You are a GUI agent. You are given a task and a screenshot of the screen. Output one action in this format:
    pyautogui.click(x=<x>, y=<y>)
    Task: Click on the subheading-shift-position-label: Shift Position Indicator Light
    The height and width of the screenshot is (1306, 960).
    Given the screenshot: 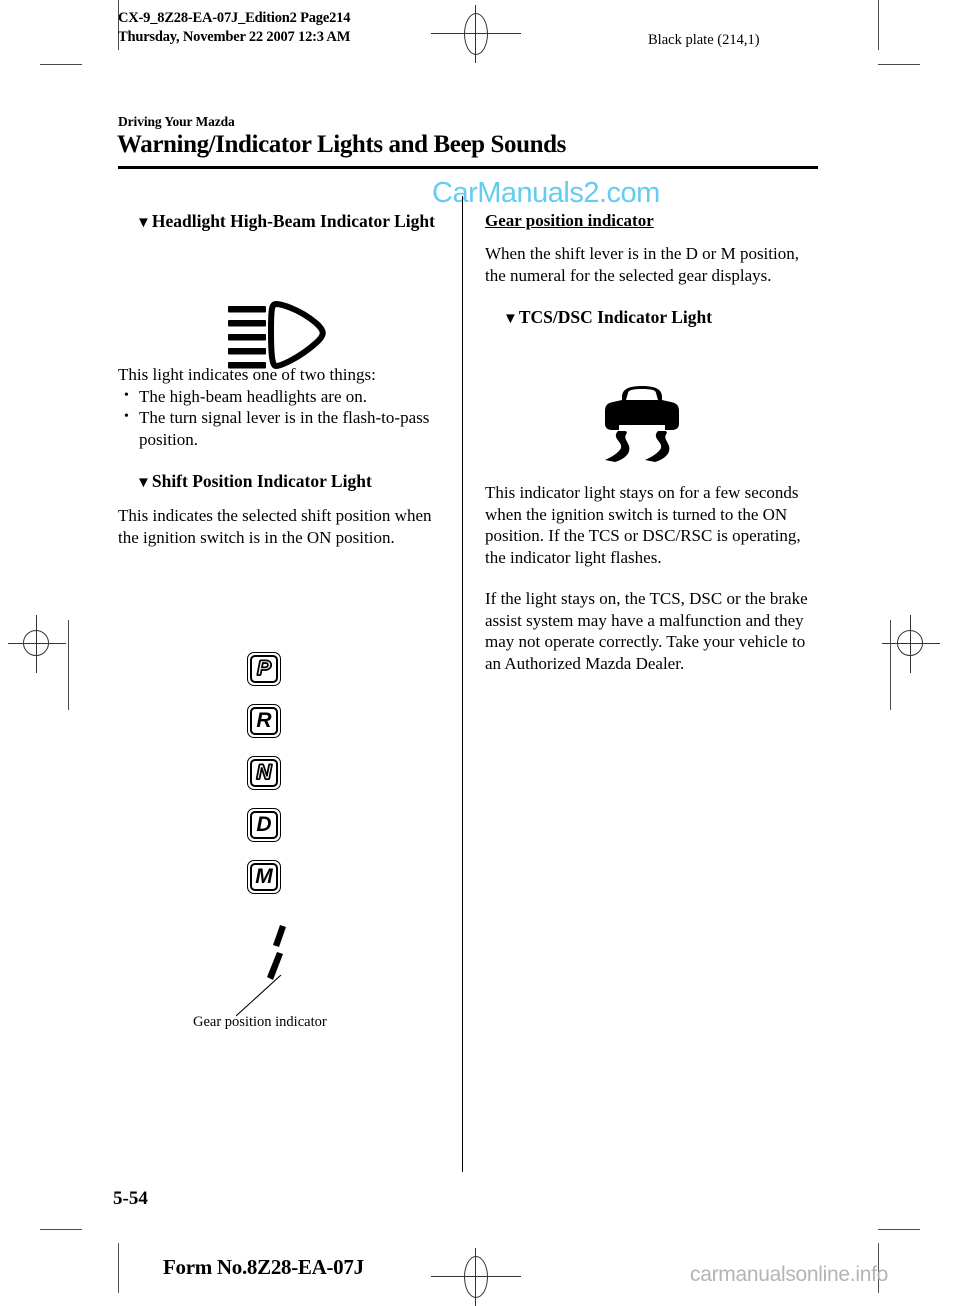 What is the action you would take?
    pyautogui.click(x=261, y=481)
    